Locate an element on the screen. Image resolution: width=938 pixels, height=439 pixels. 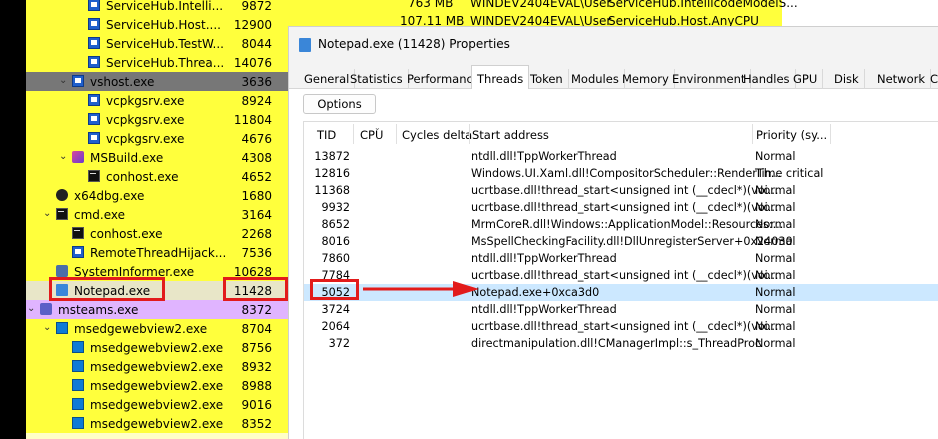
annotation-box-process is located at coordinates (107, 289).